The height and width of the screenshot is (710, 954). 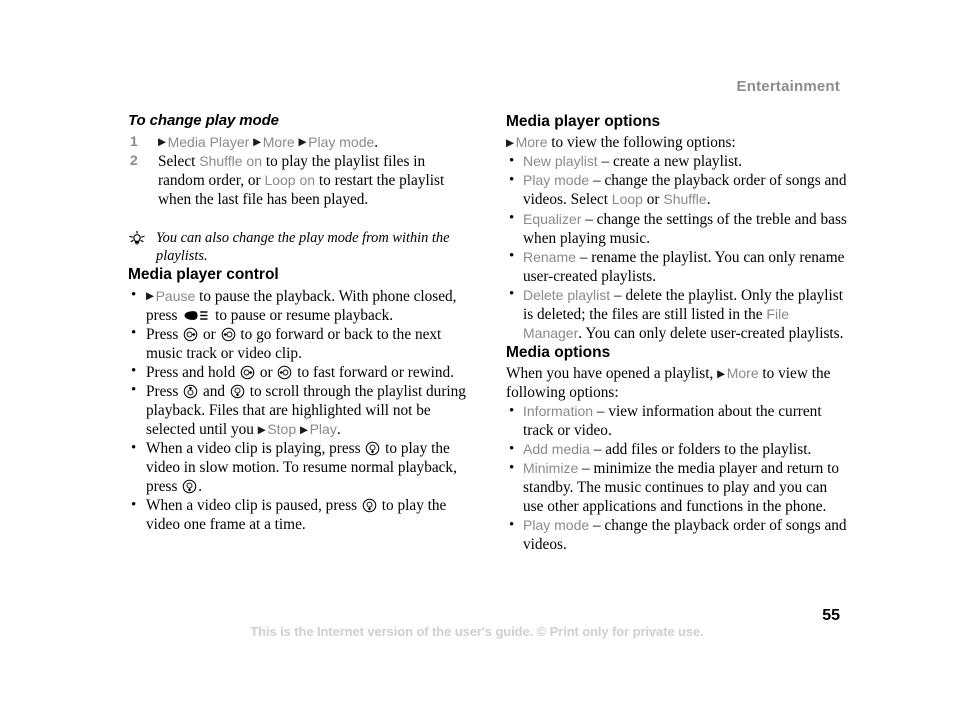 I want to click on body-text: to view the following options:, so click(x=641, y=143).